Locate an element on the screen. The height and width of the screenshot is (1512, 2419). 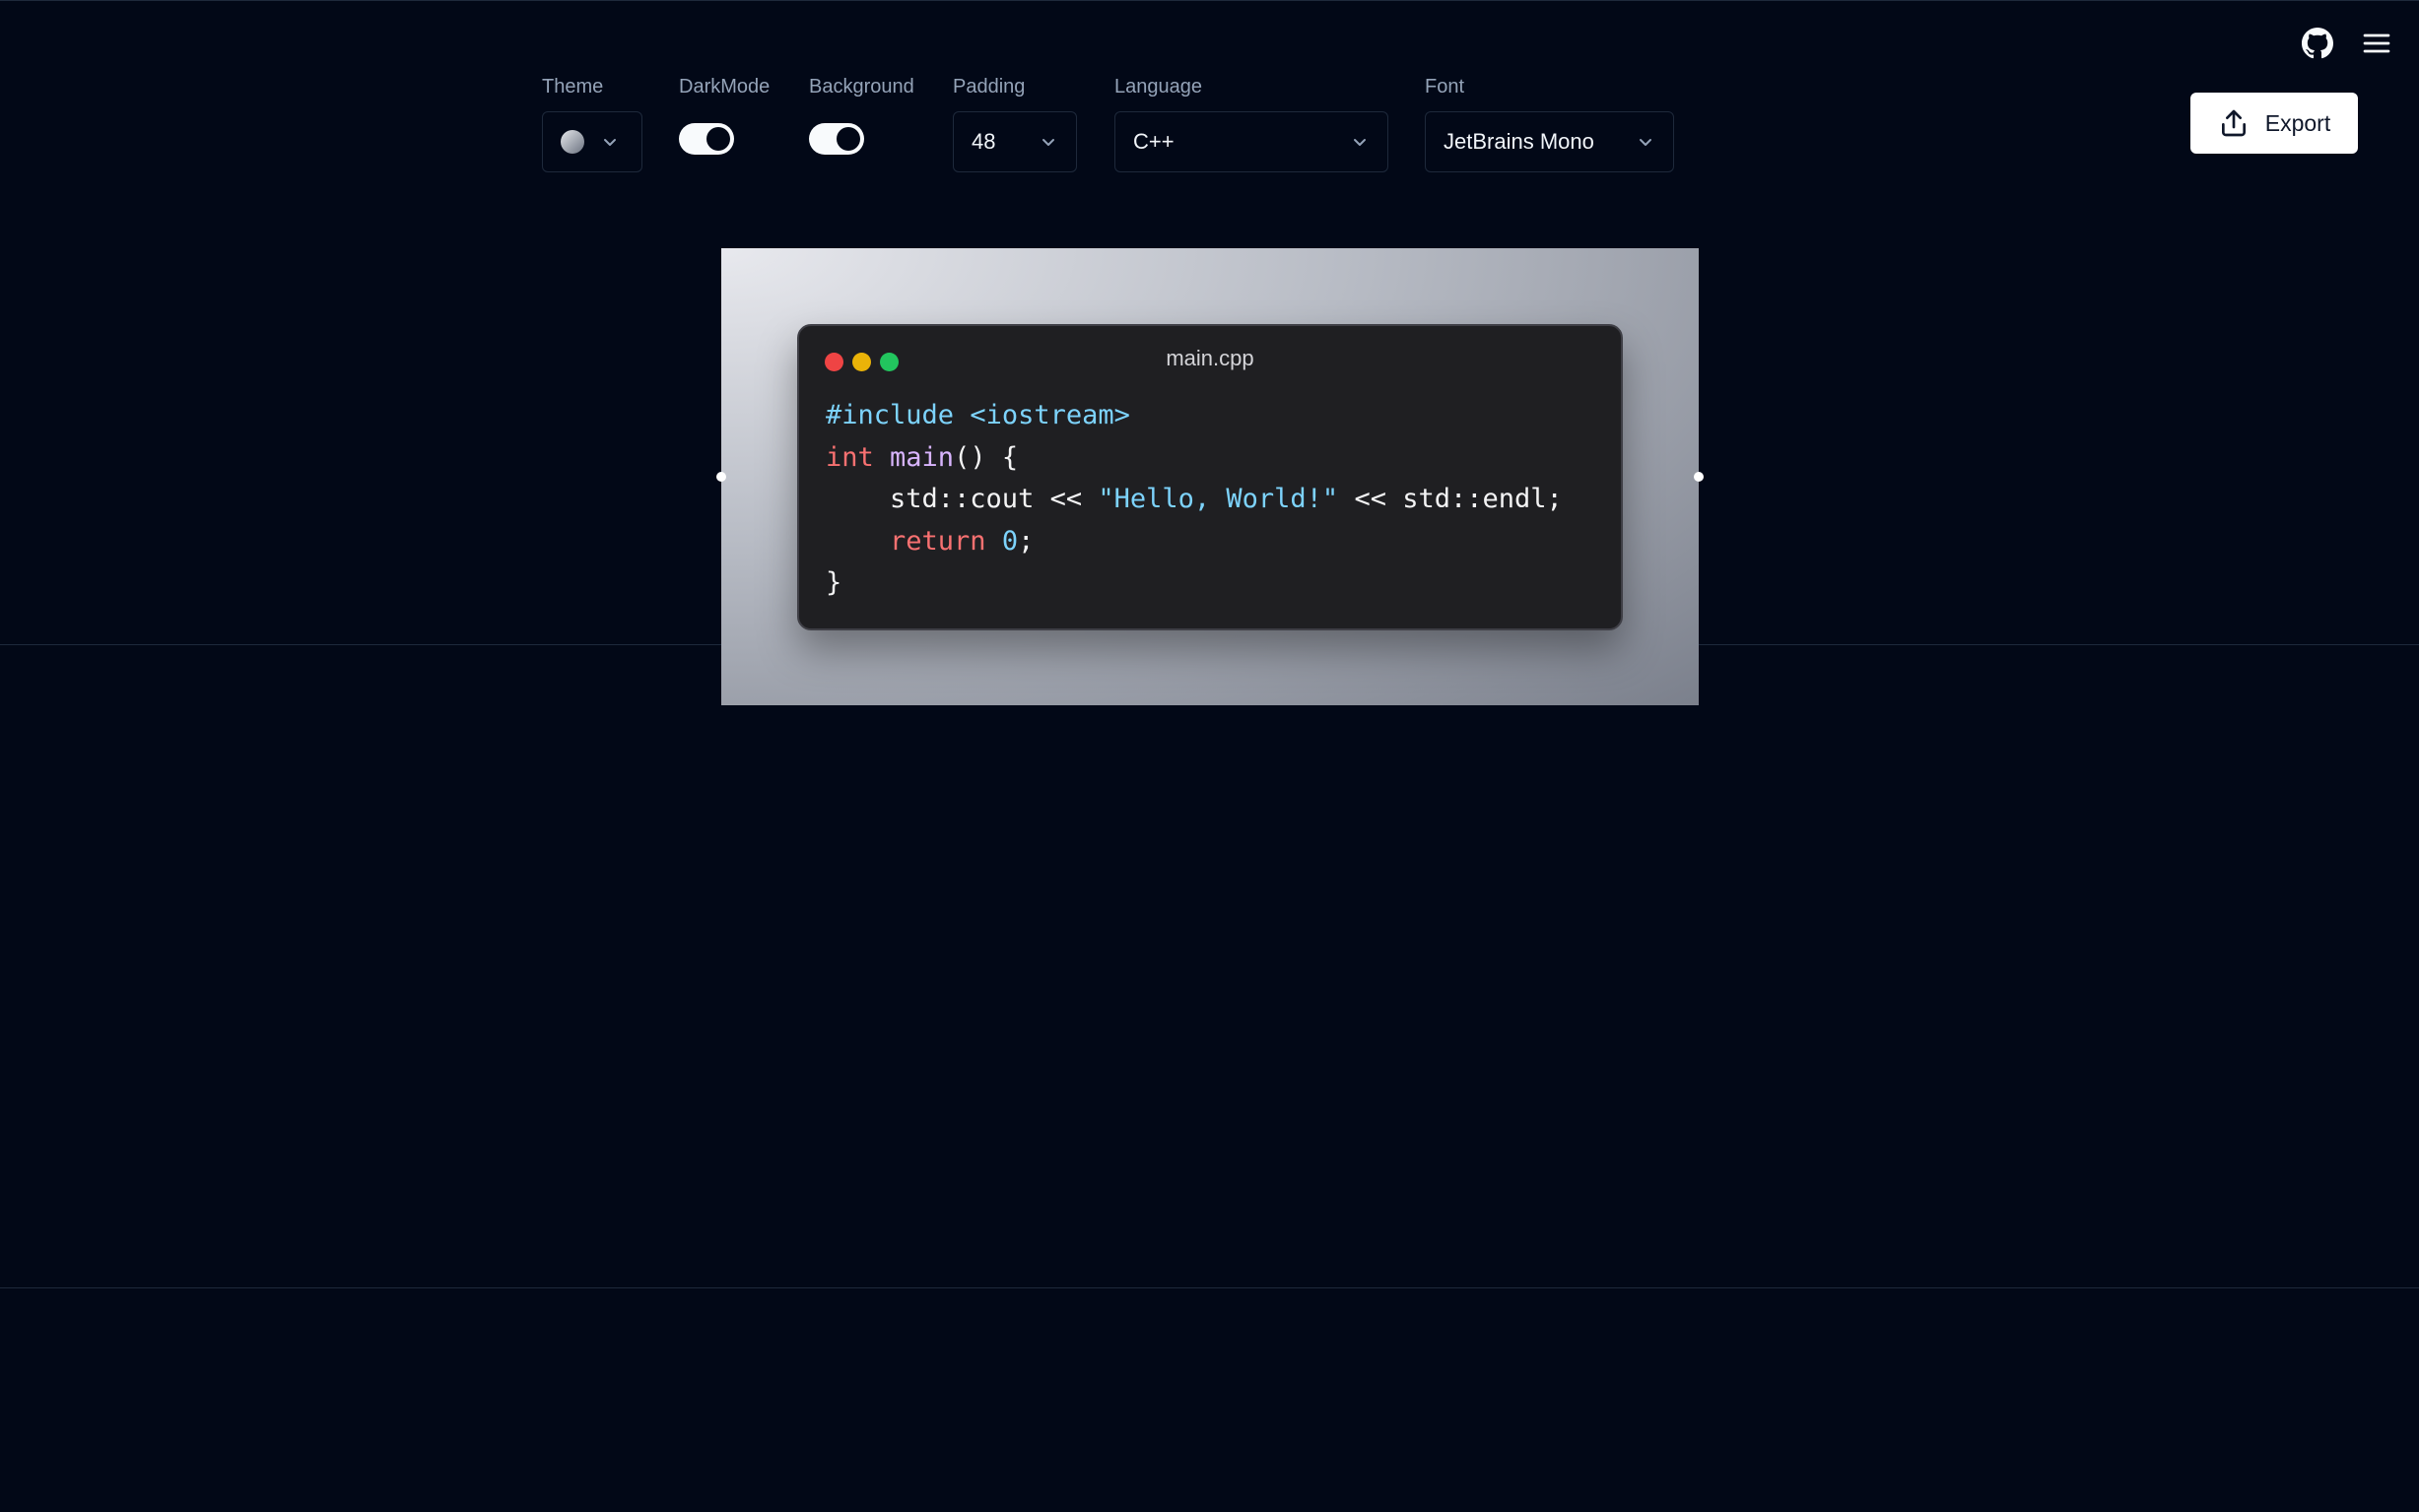
export-button: Export is located at coordinates (2274, 123).